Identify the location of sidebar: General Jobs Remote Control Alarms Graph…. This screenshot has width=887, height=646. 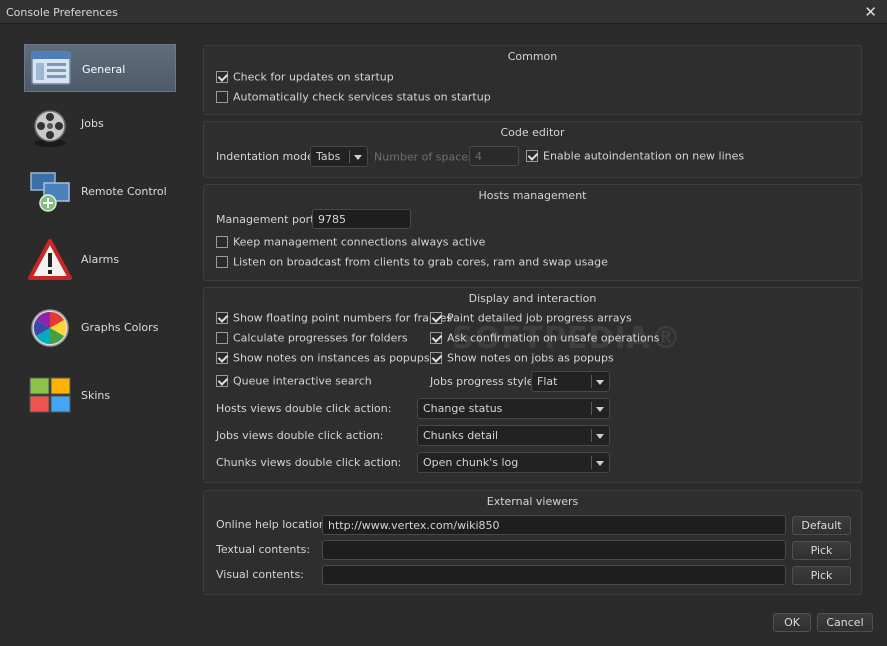
(100, 238).